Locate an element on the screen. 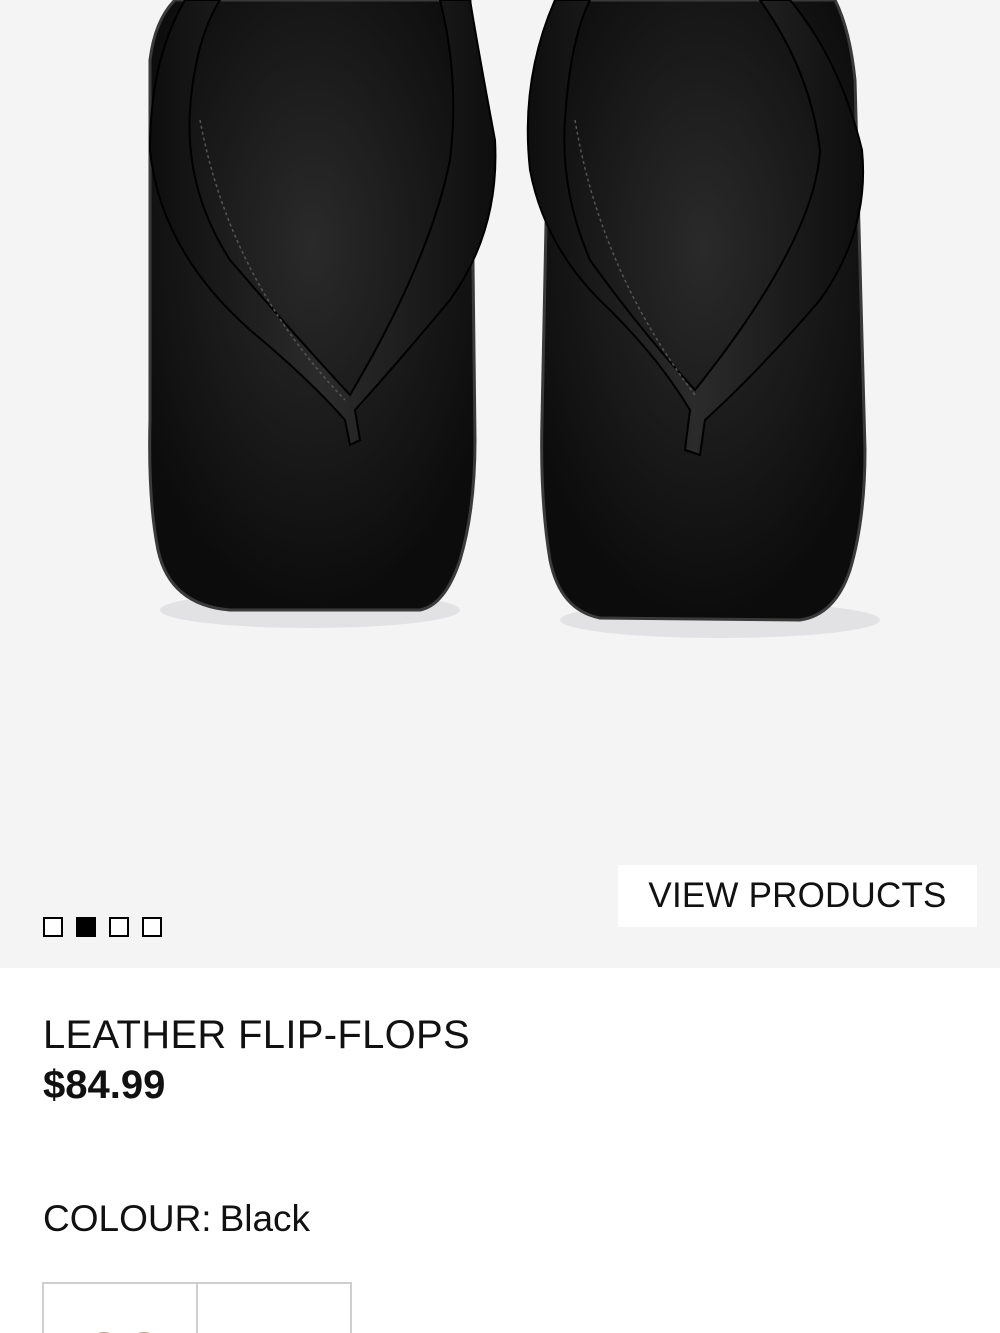  gallery-pagination is located at coordinates (102, 927).